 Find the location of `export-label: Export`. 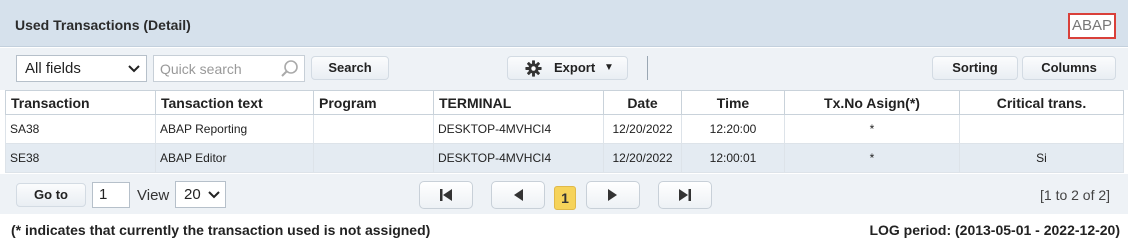

export-label: Export is located at coordinates (575, 67).